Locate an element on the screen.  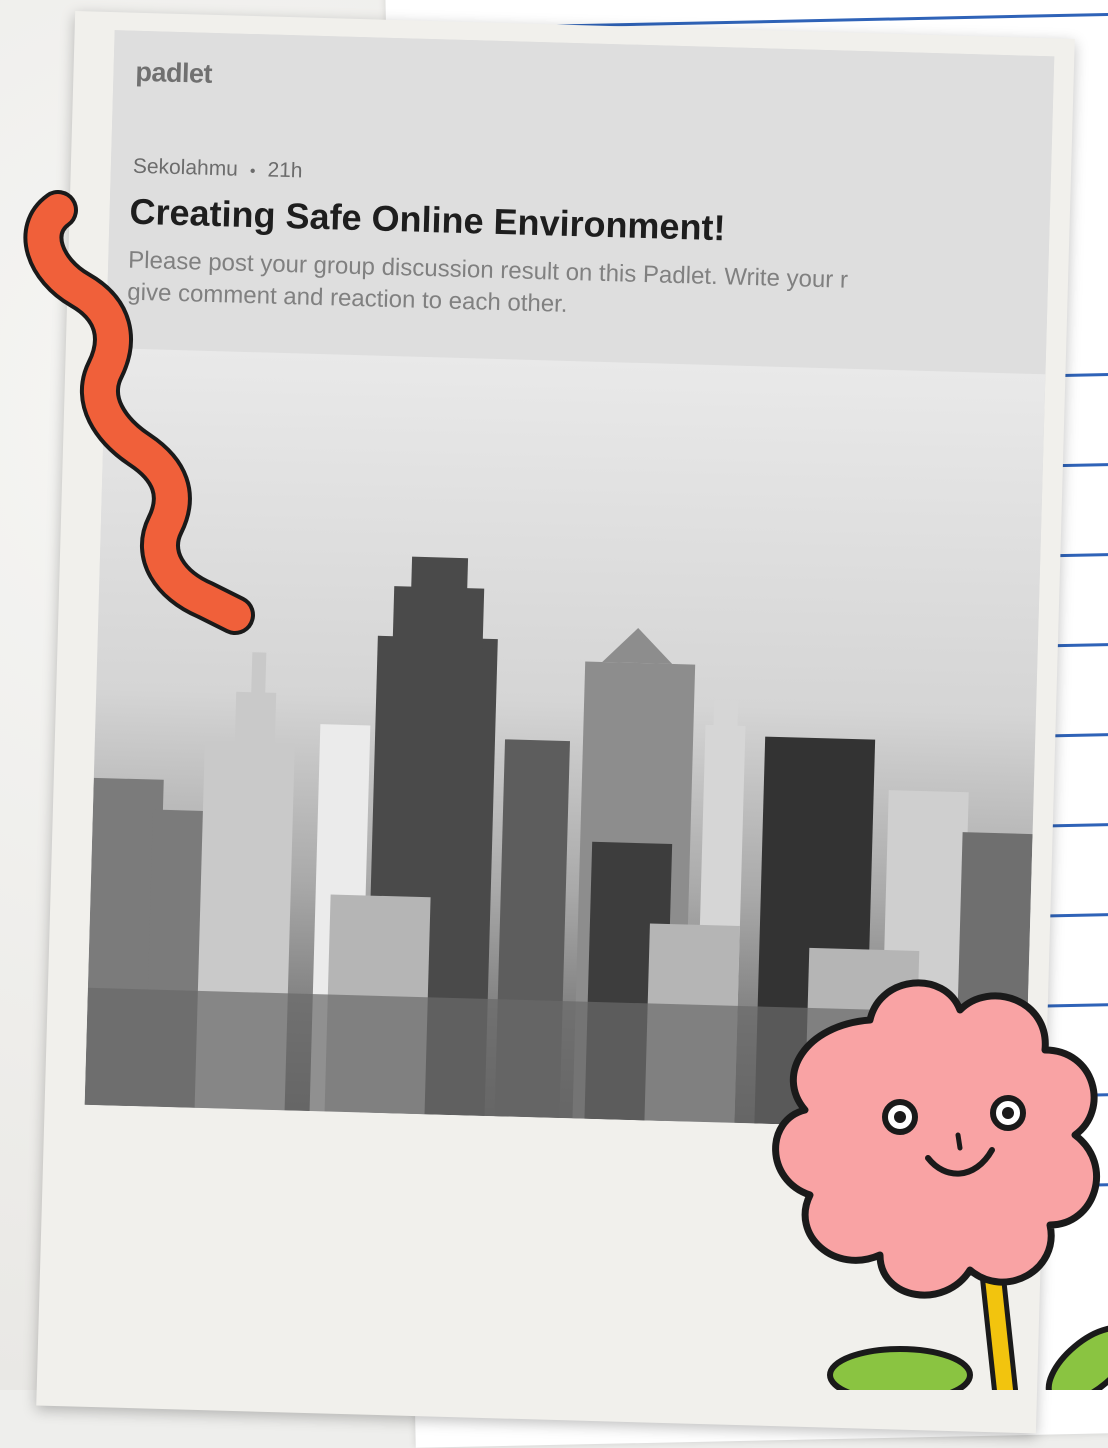
post-meta: Sekolahmu • 21h is located at coordinates (218, 169).